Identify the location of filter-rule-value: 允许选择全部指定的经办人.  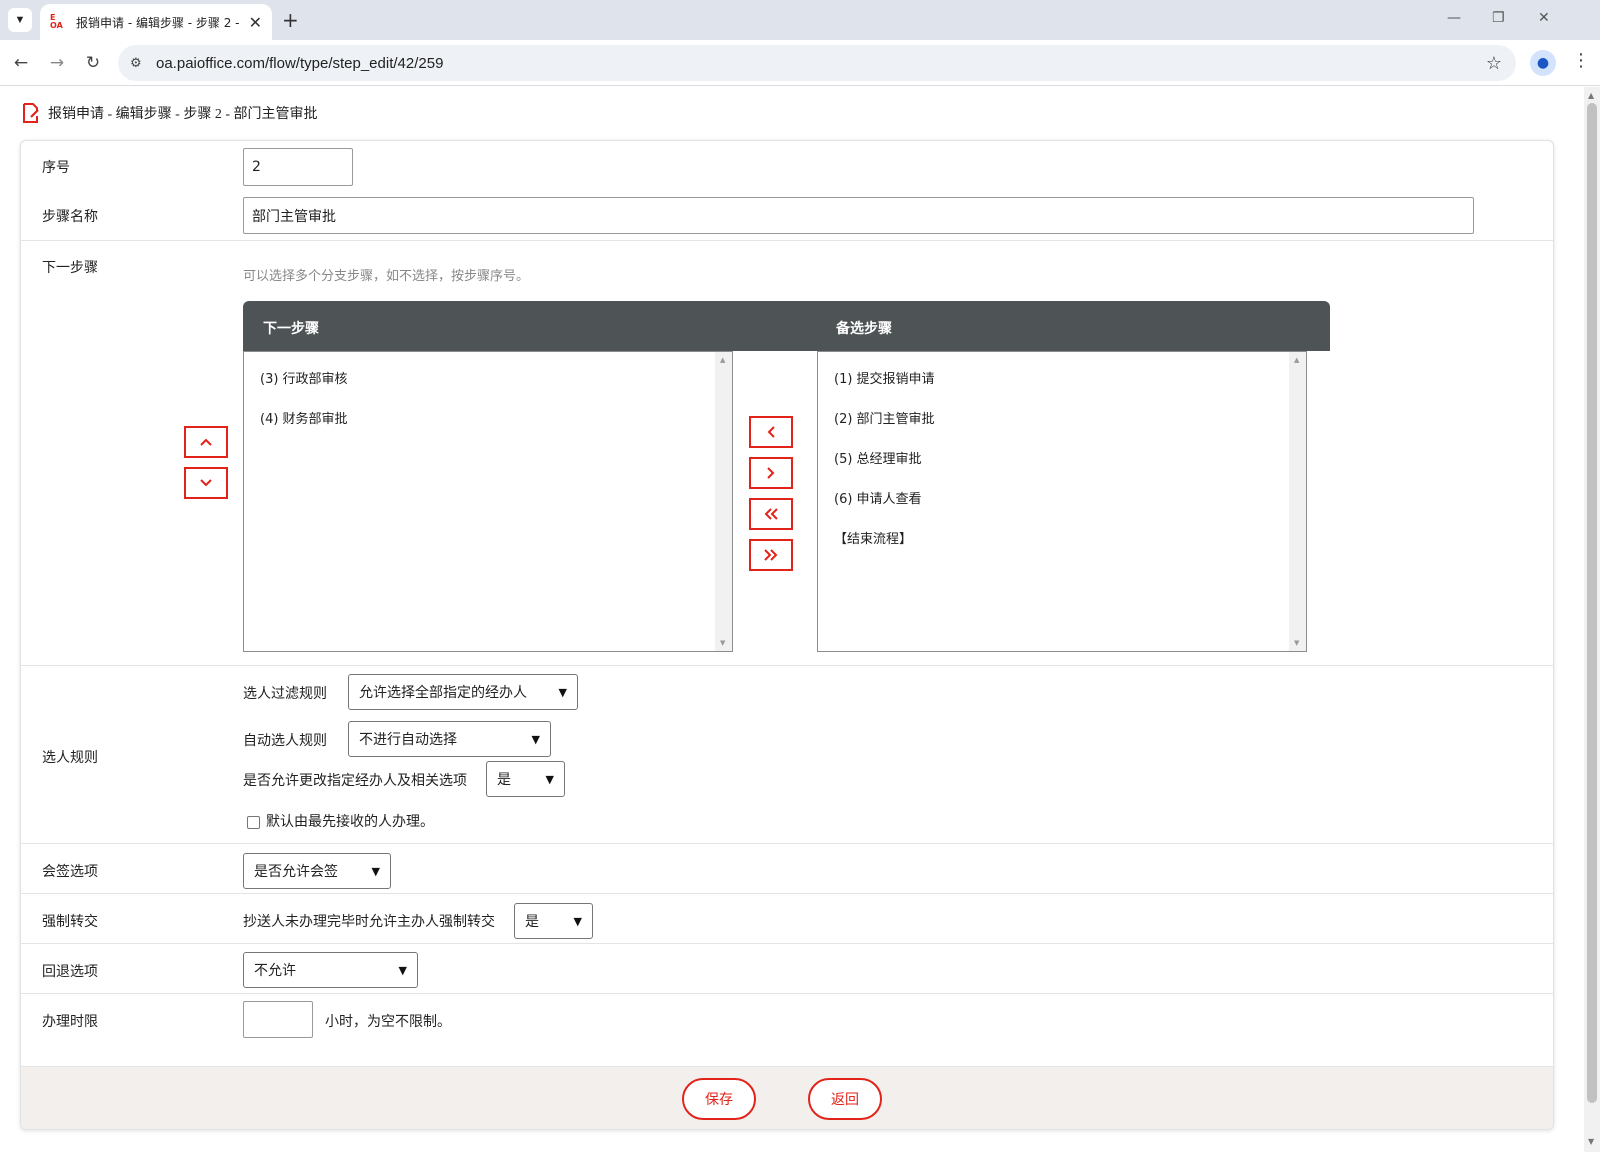
(443, 693).